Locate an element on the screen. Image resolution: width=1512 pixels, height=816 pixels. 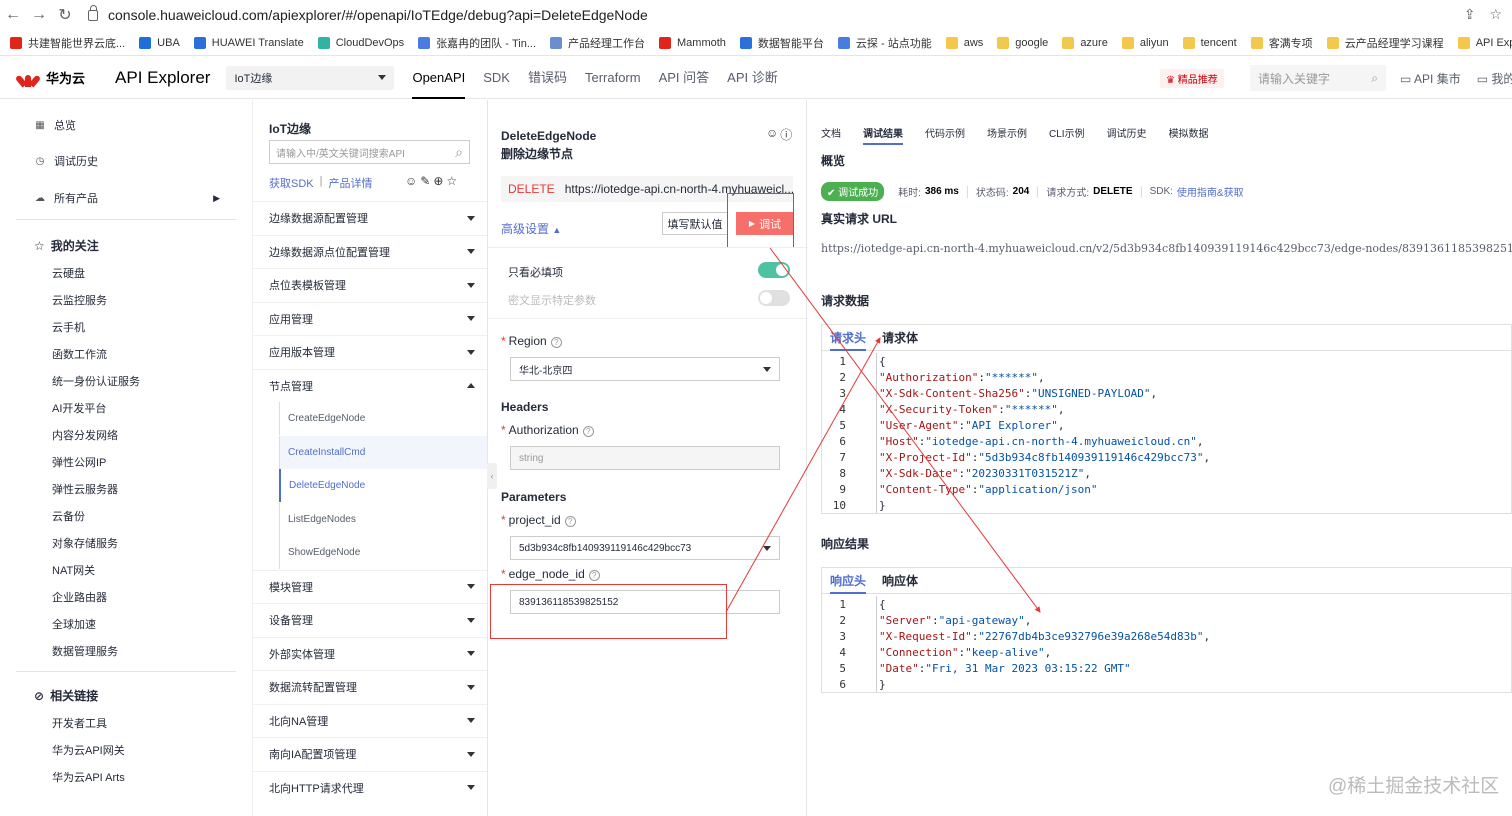
arrow-run-to-response is located at coordinates (905, 430).